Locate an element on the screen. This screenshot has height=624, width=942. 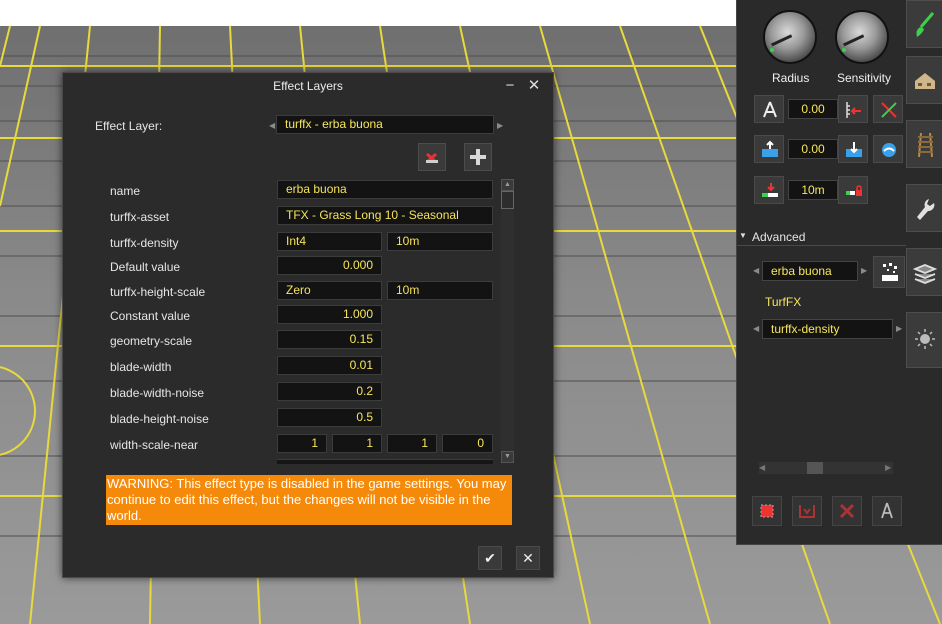
cancel-icon: ✕ is located at coordinates (528, 558).